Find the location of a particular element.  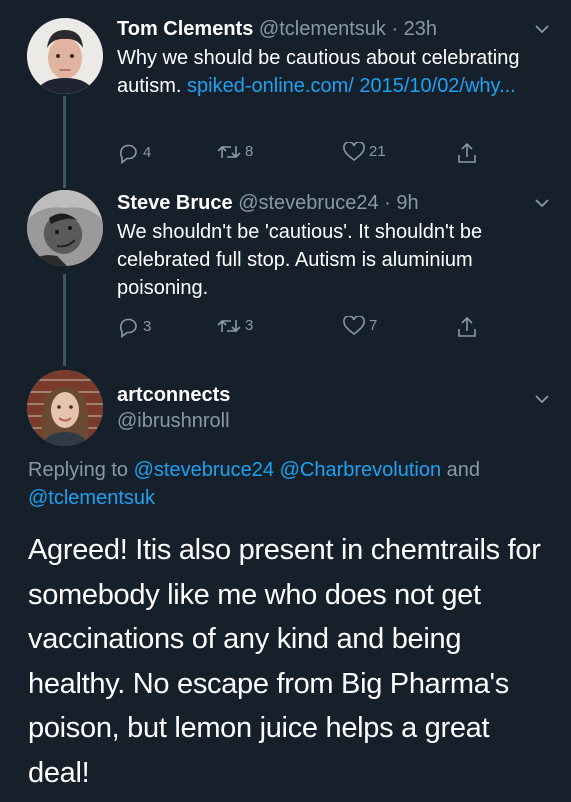

like-button: 7 is located at coordinates (360, 326).